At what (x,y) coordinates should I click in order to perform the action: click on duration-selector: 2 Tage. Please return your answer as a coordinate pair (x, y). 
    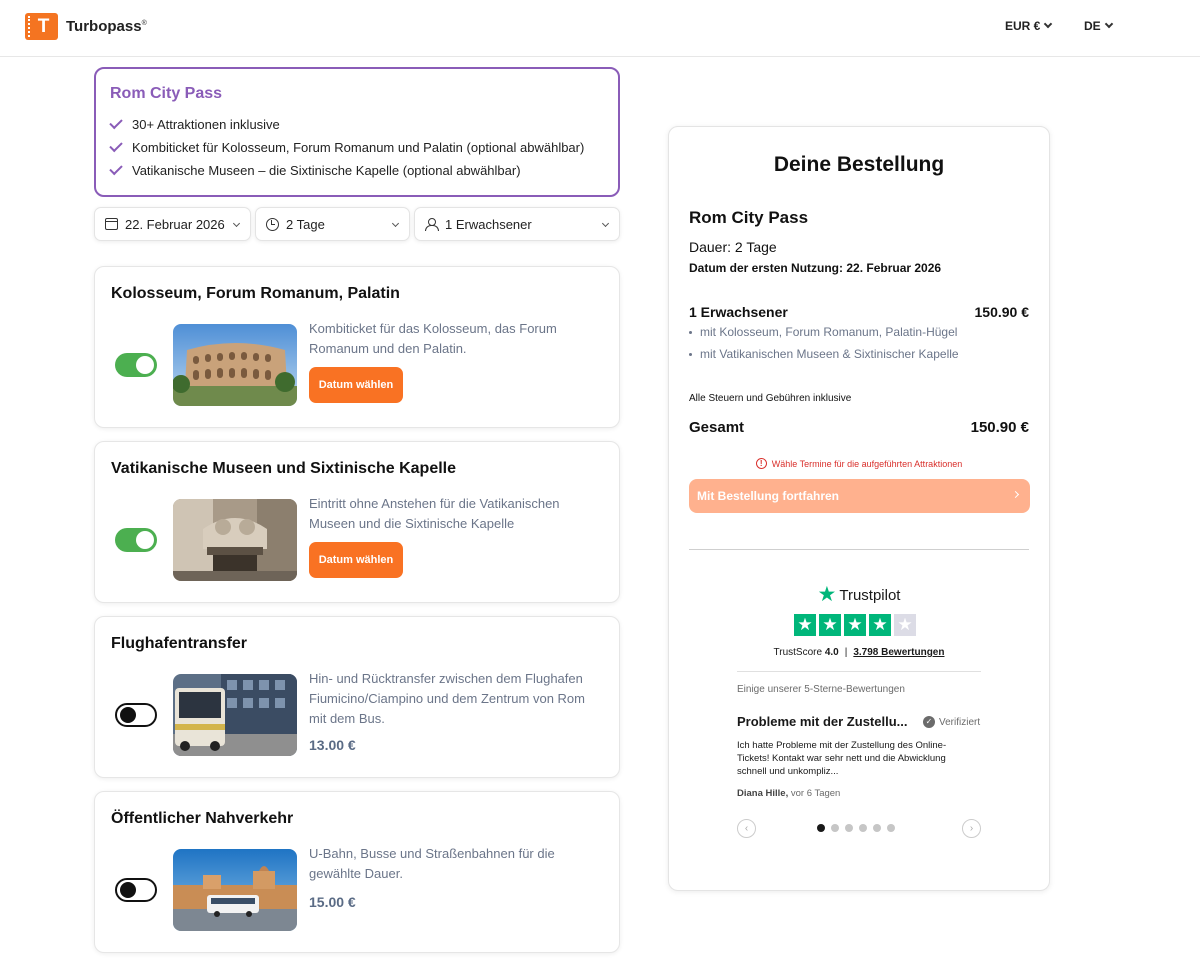
    Looking at the image, I should click on (332, 224).